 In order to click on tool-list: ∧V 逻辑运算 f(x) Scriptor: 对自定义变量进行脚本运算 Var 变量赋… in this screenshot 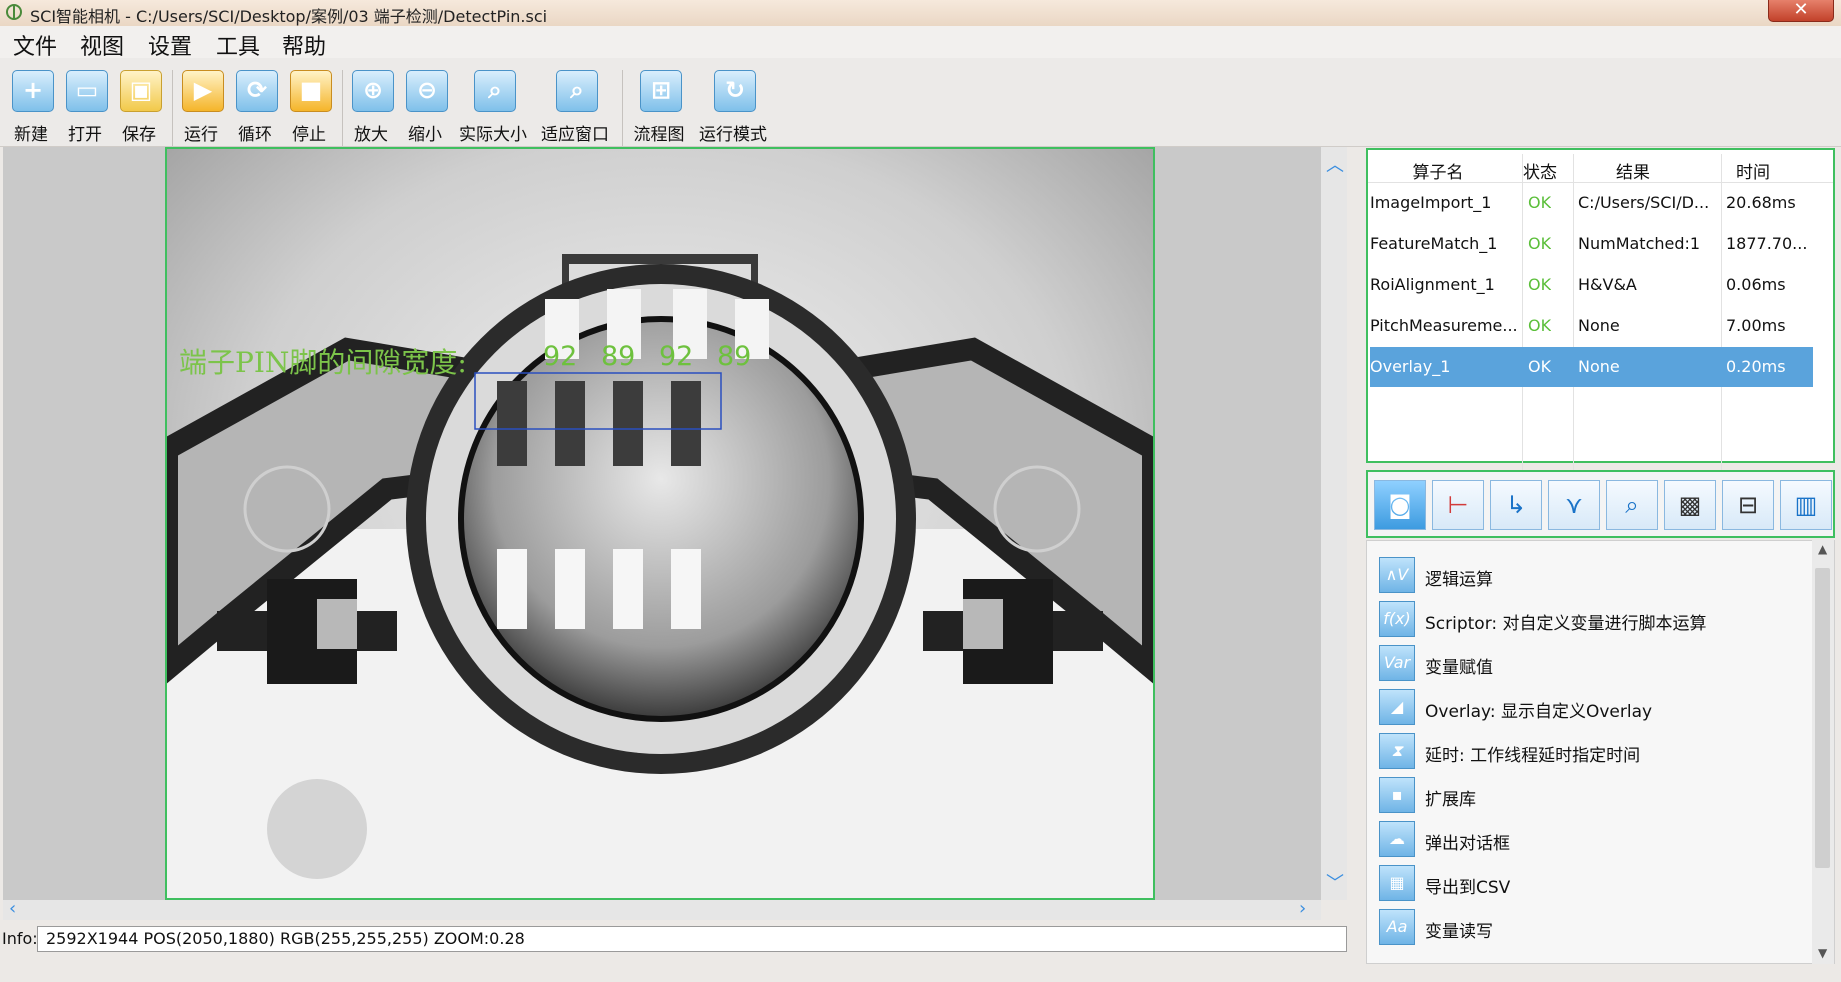, I will do `click(1600, 752)`.